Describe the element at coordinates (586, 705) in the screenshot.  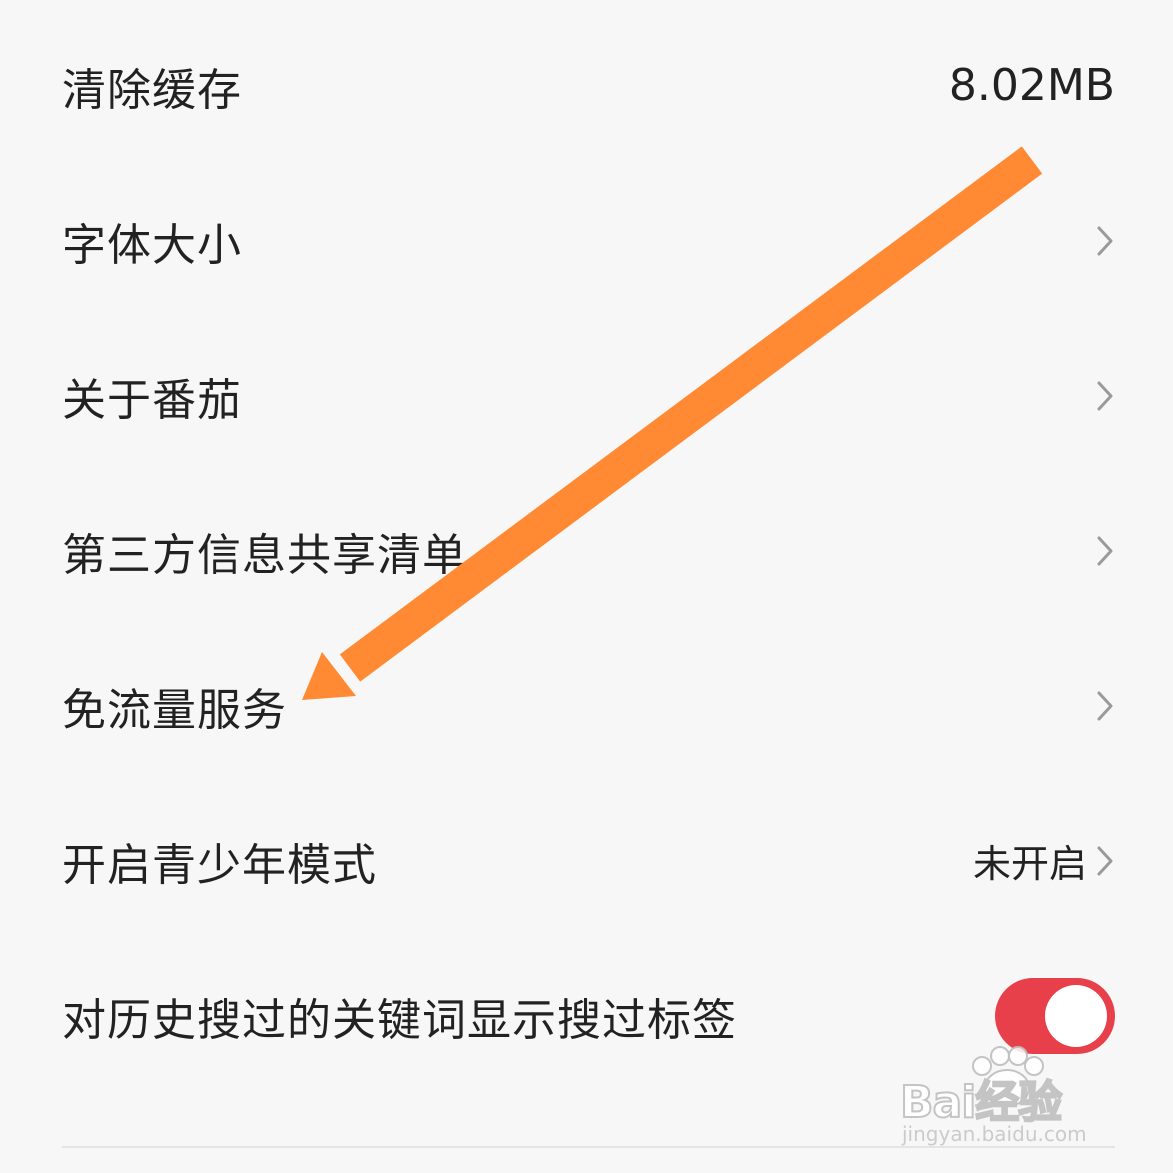
I see `setting-row-free-data-service: 免流量服务` at that location.